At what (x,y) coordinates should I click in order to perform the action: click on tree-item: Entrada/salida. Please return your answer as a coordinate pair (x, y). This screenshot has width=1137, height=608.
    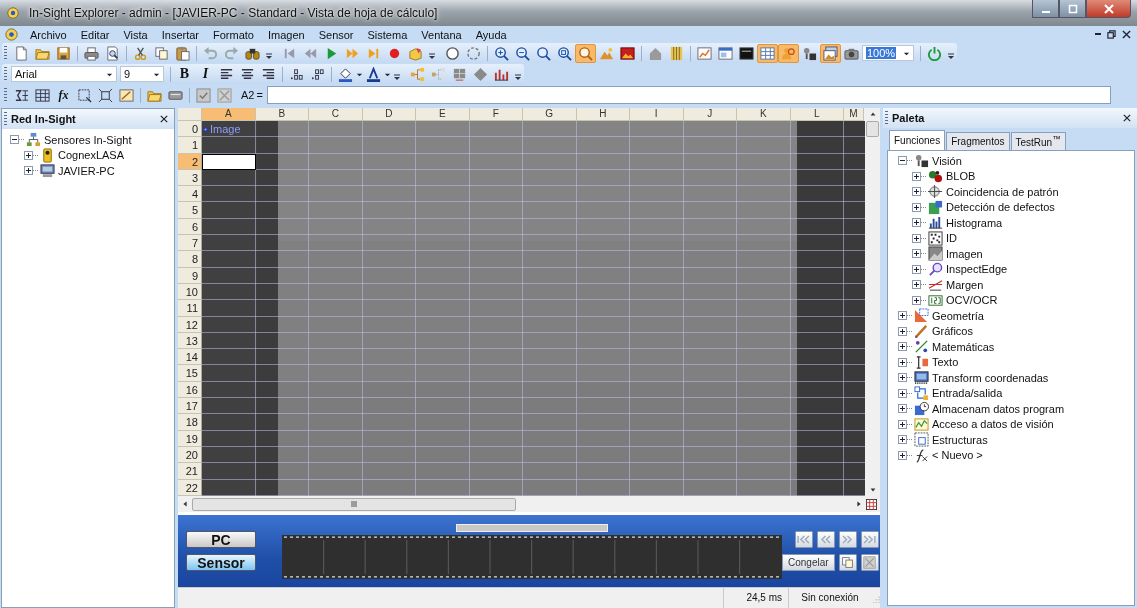
    Looking at the image, I should click on (967, 393).